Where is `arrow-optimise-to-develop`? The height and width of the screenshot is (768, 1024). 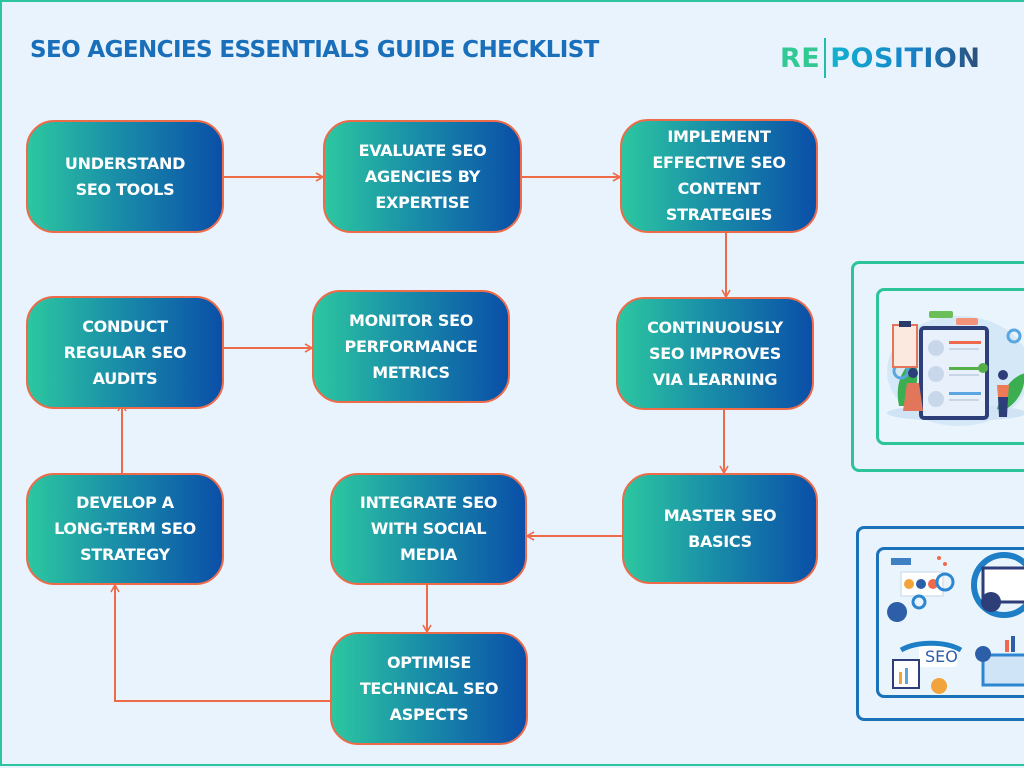 arrow-optimise-to-develop is located at coordinates (220, 642).